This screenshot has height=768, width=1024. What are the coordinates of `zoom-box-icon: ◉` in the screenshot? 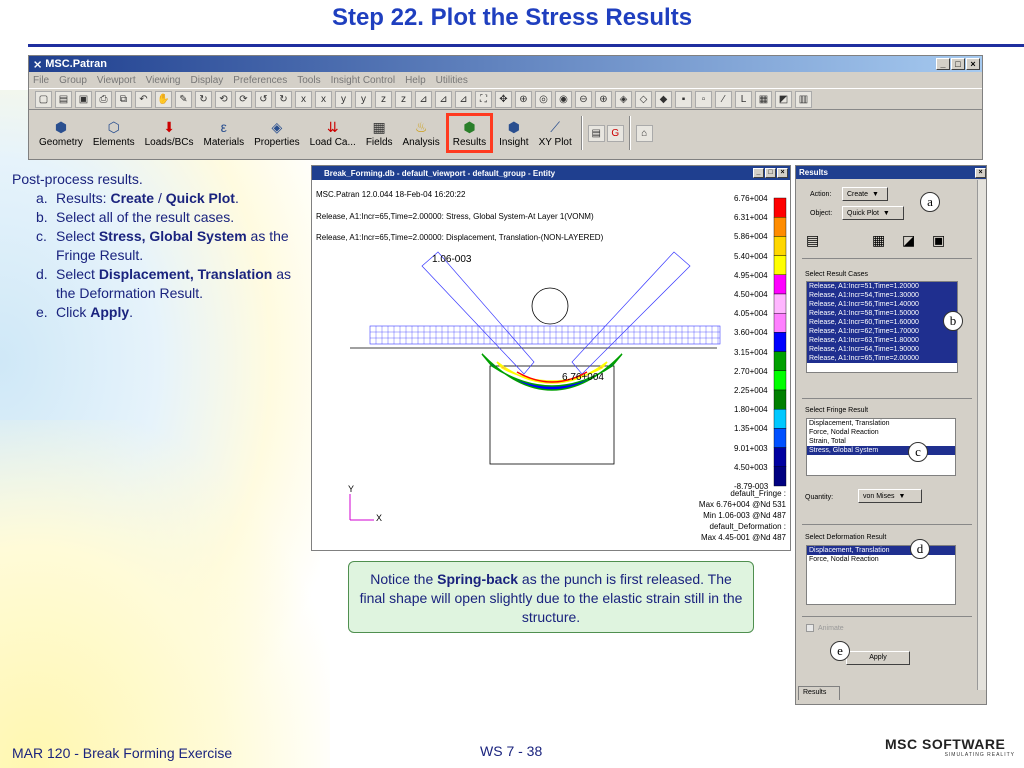 It's located at (563, 99).